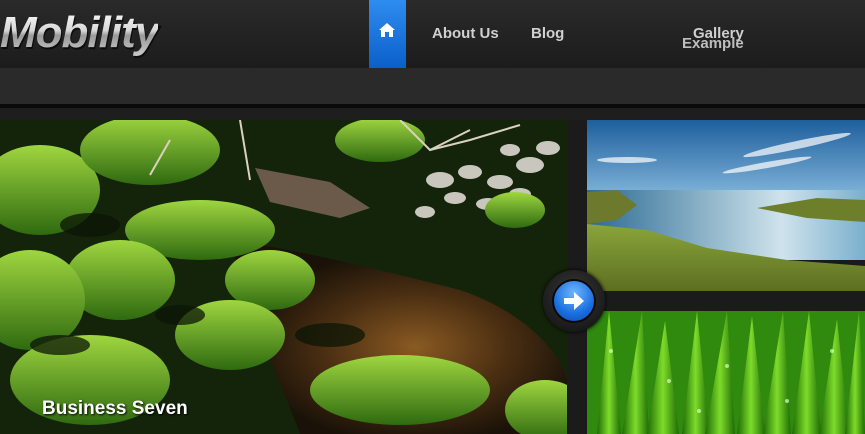  What do you see at coordinates (432, 86) in the screenshot?
I see `sub-navigation-bar` at bounding box center [432, 86].